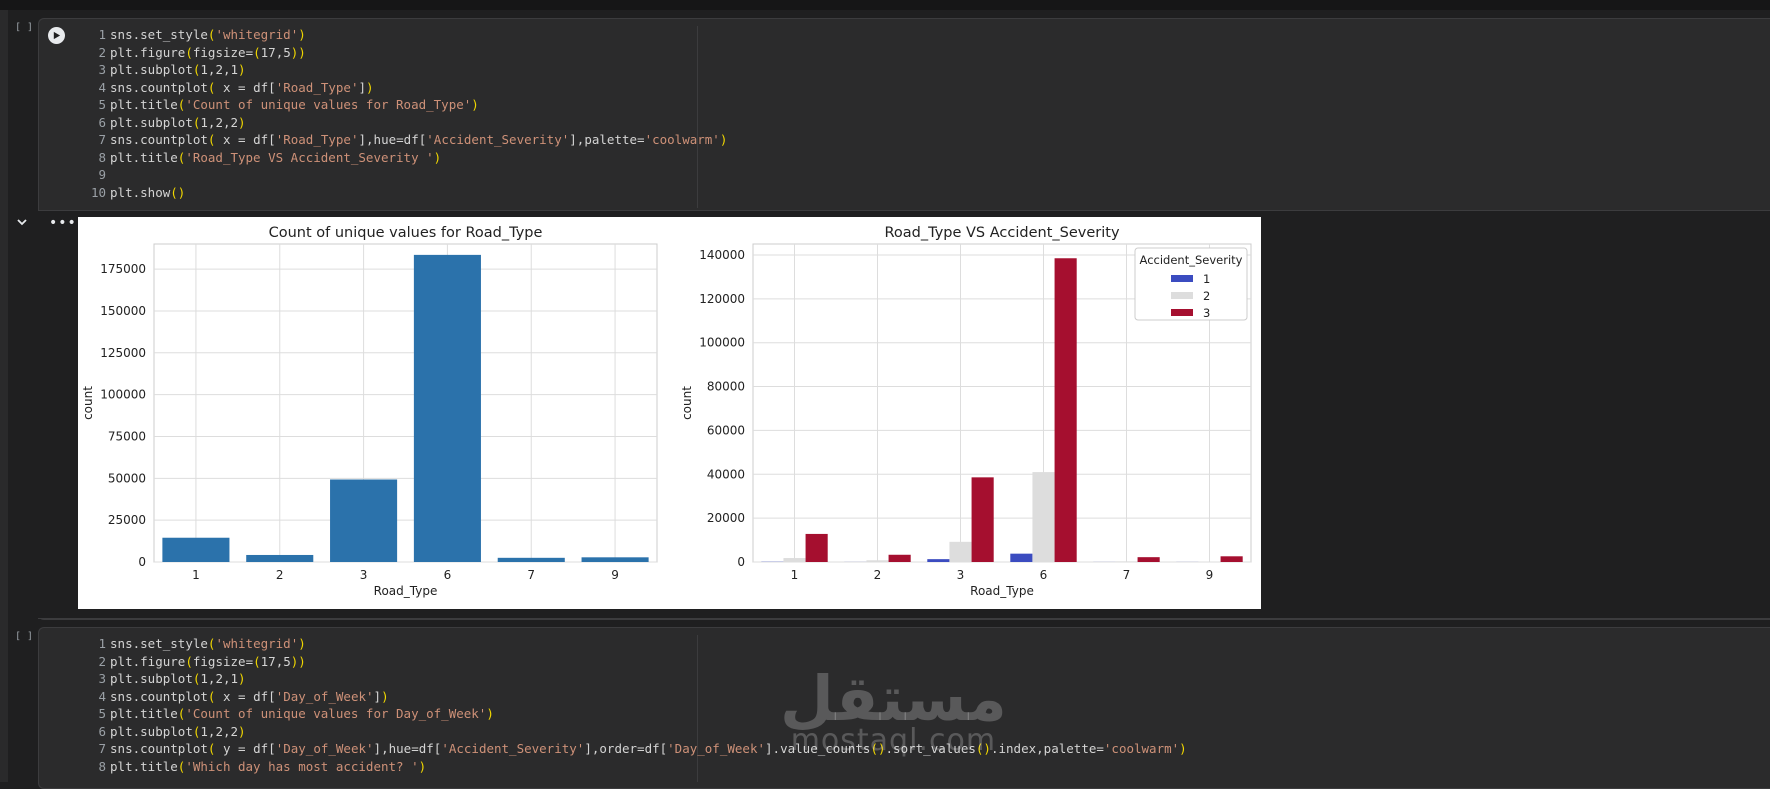  What do you see at coordinates (407, 70) in the screenshot?
I see `code-line: 3plt.subplot(1,2,1)` at bounding box center [407, 70].